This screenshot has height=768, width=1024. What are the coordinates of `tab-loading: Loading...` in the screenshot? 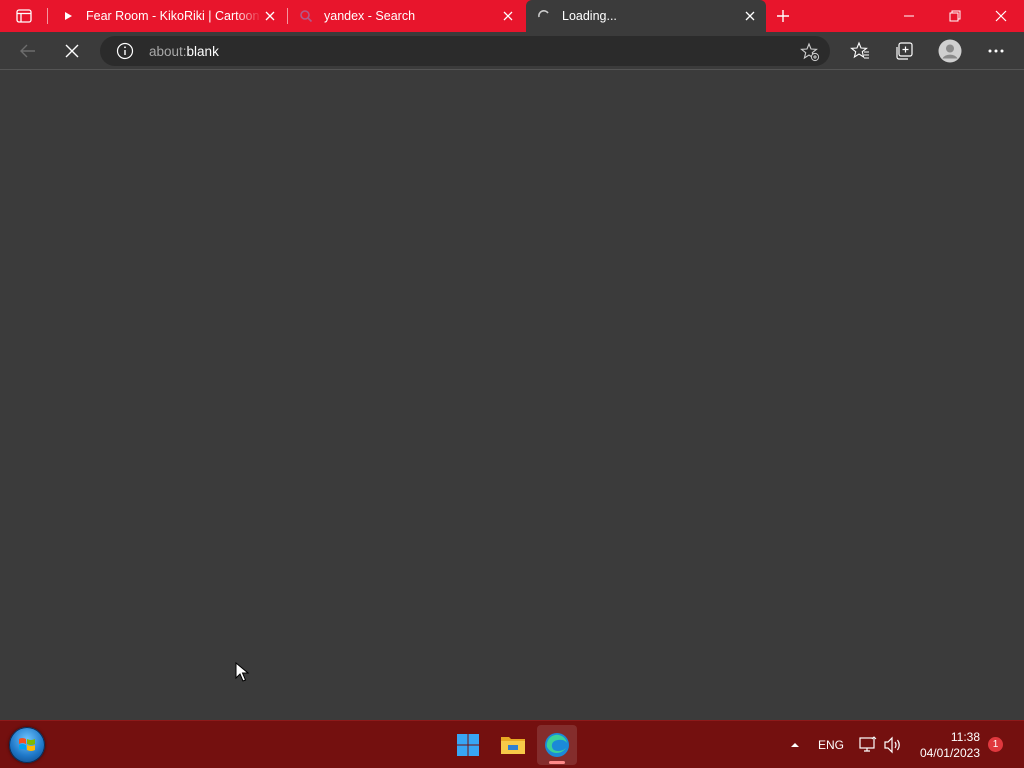 It's located at (646, 16).